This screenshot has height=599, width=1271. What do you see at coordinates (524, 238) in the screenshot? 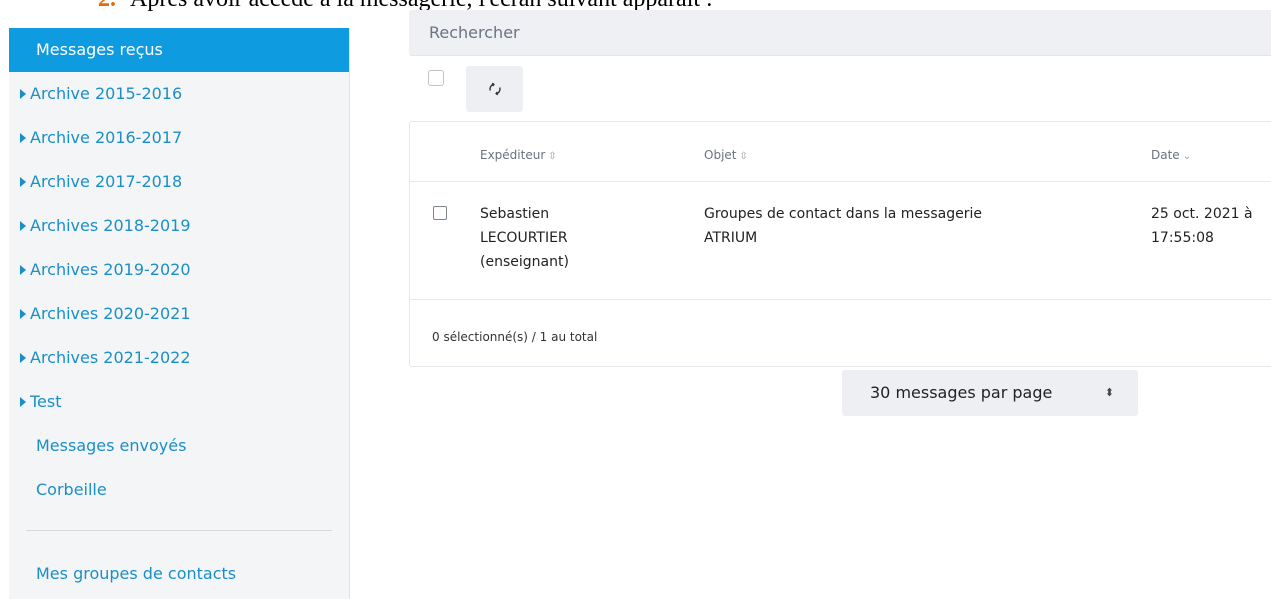
I see `message-sender: Sebastien LECOURTIER (enseignant)` at bounding box center [524, 238].